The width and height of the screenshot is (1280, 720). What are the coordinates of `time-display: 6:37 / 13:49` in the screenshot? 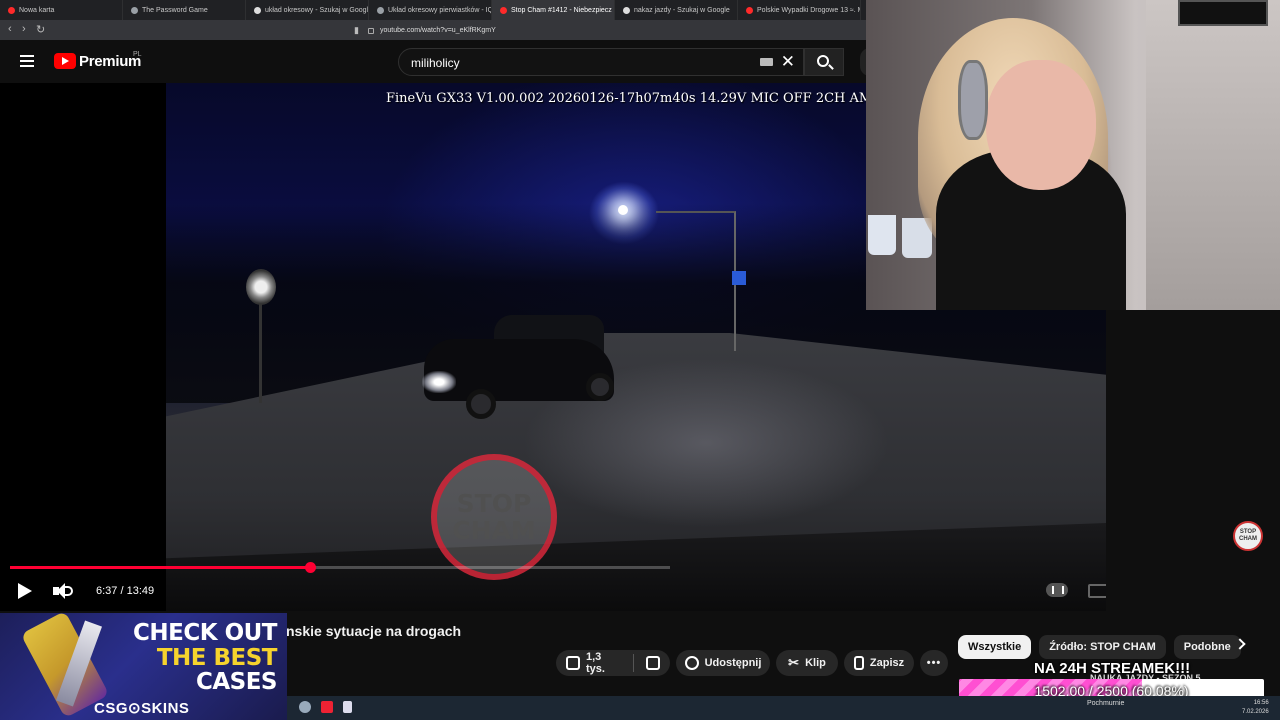 It's located at (125, 591).